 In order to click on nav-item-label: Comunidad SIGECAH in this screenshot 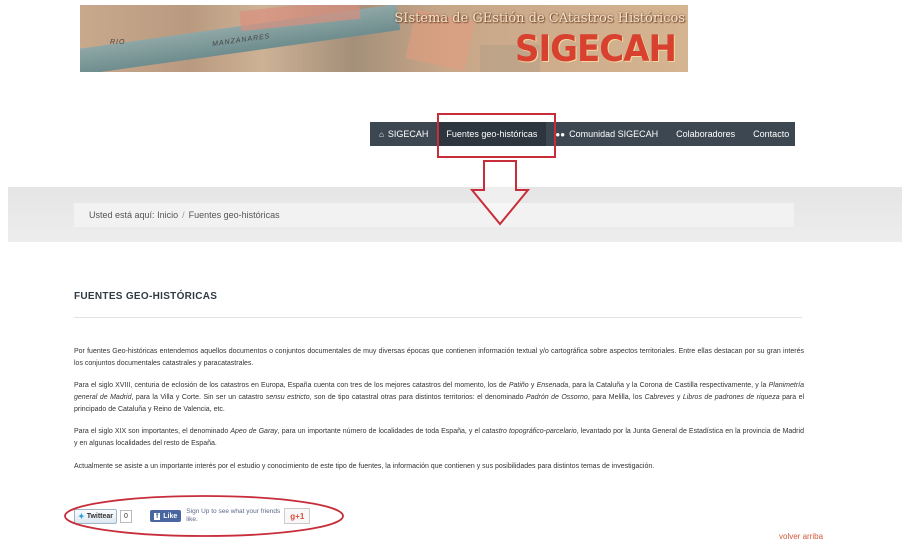, I will do `click(614, 134)`.